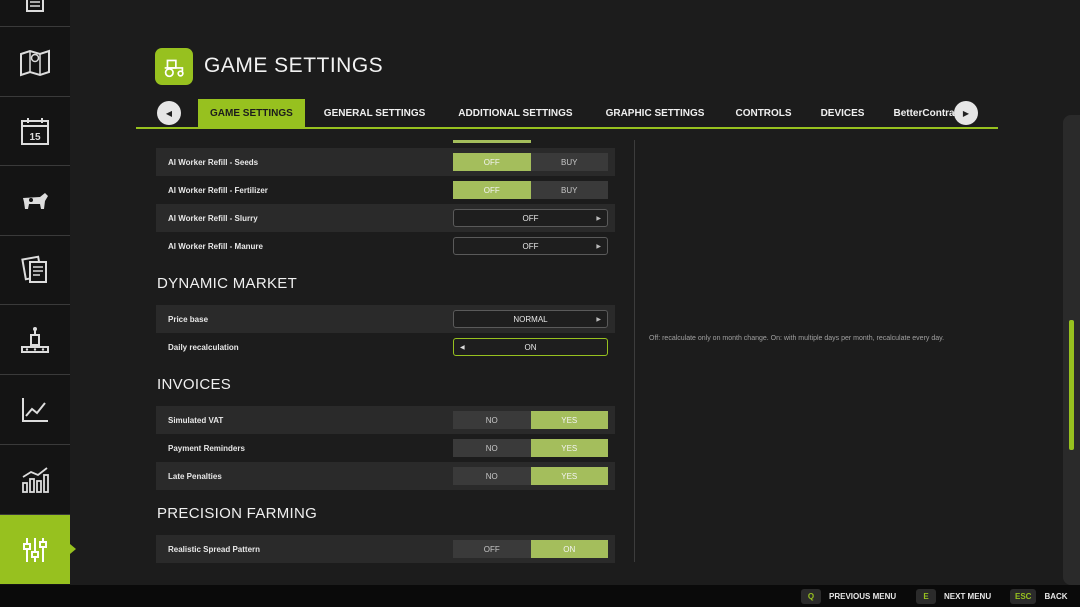  I want to click on hint-back: ESC BACK, so click(1039, 596).